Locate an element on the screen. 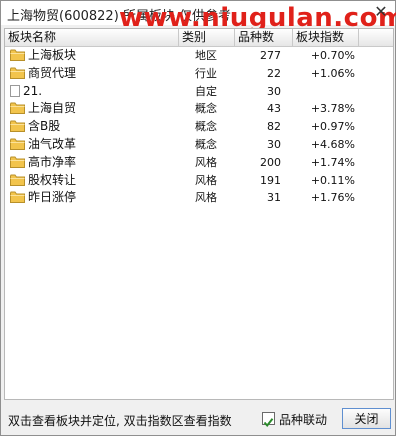  cell-index: +1.74% is located at coordinates (332, 162).